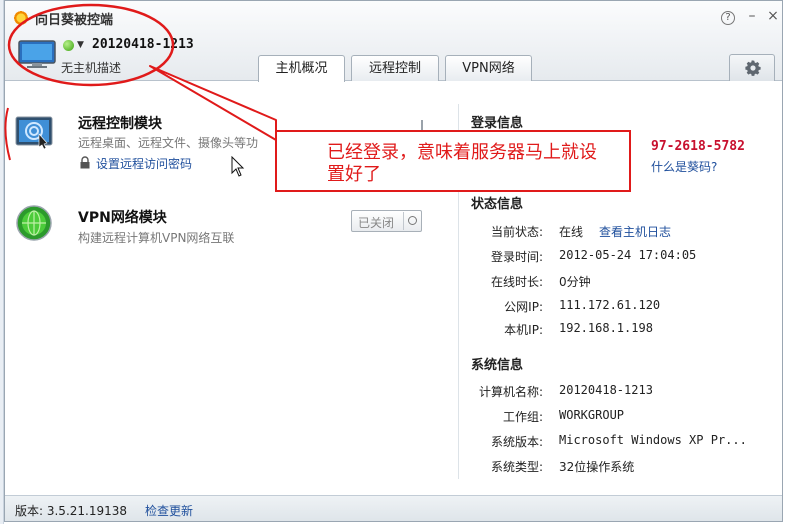 The height and width of the screenshot is (524, 785). I want to click on app-title-area: 向日葵被控端, so click(63, 18).